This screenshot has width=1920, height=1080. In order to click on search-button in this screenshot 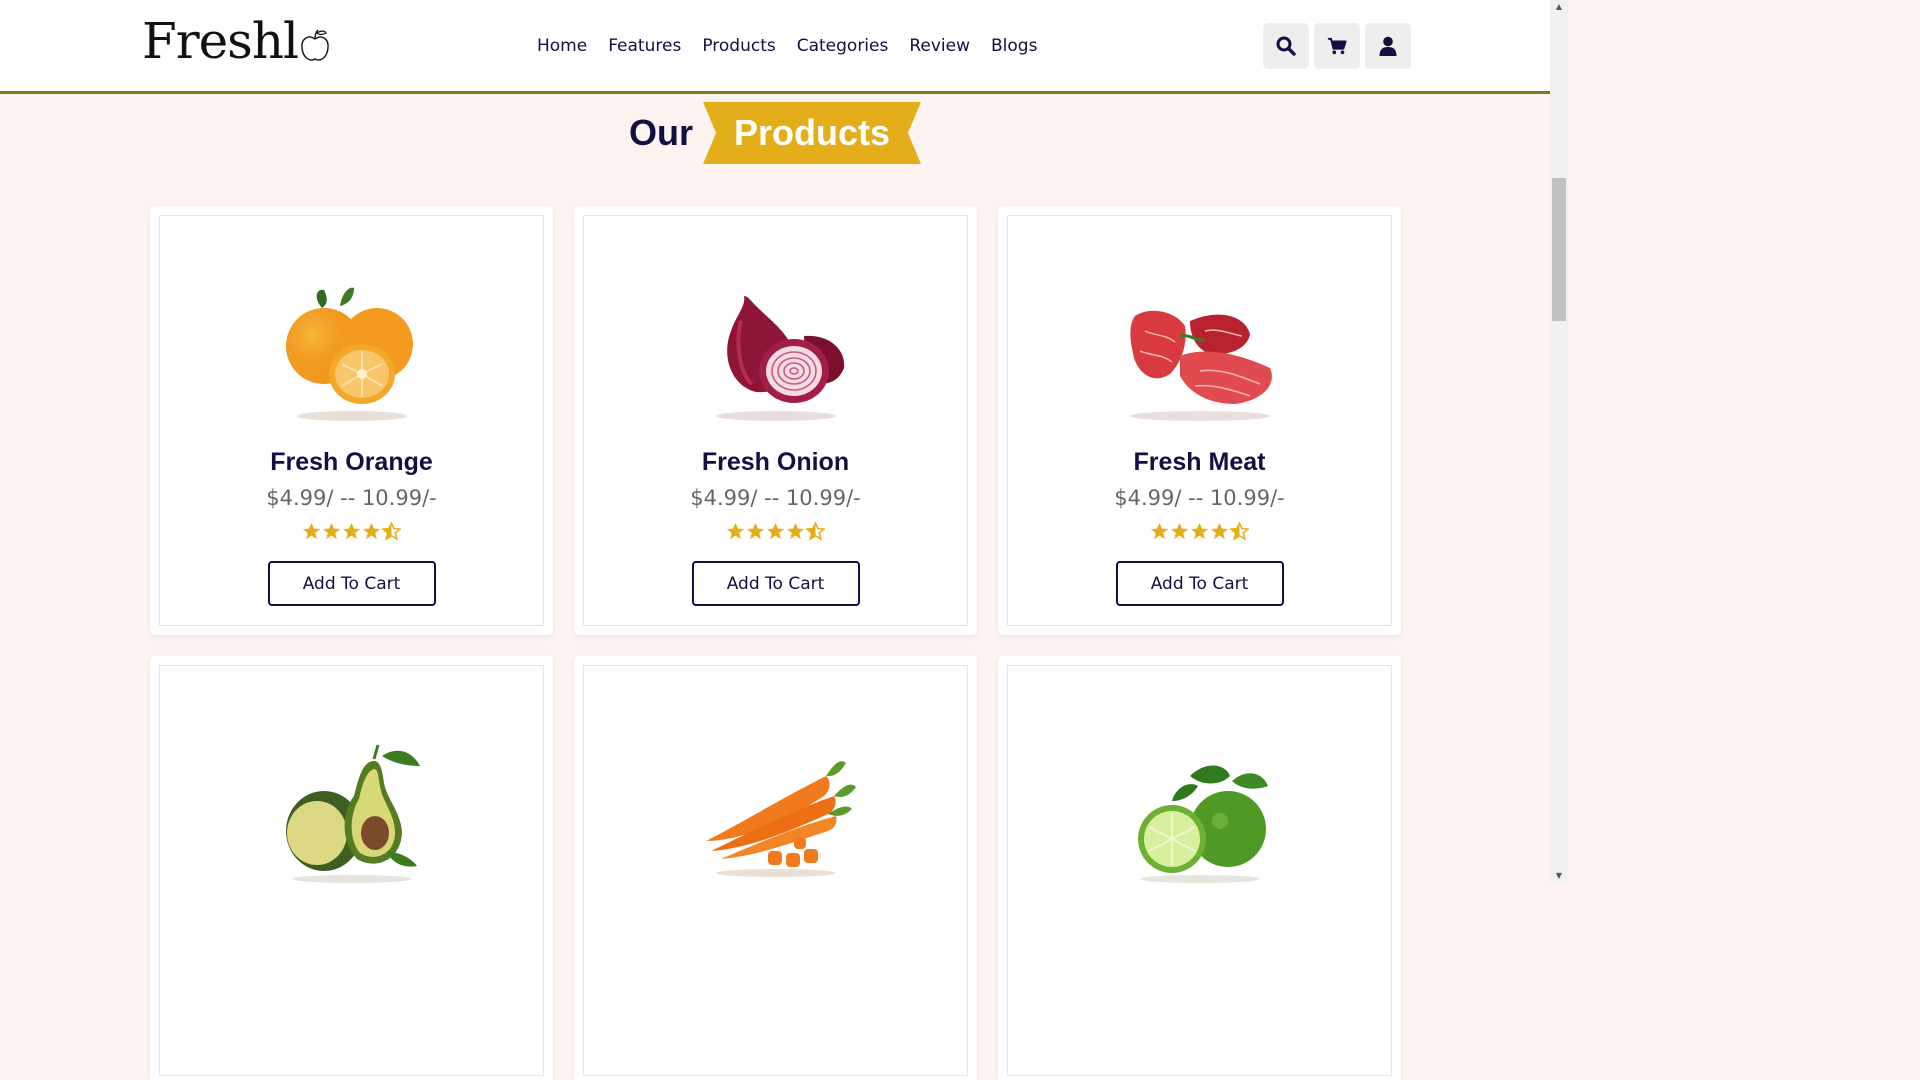, I will do `click(1286, 46)`.